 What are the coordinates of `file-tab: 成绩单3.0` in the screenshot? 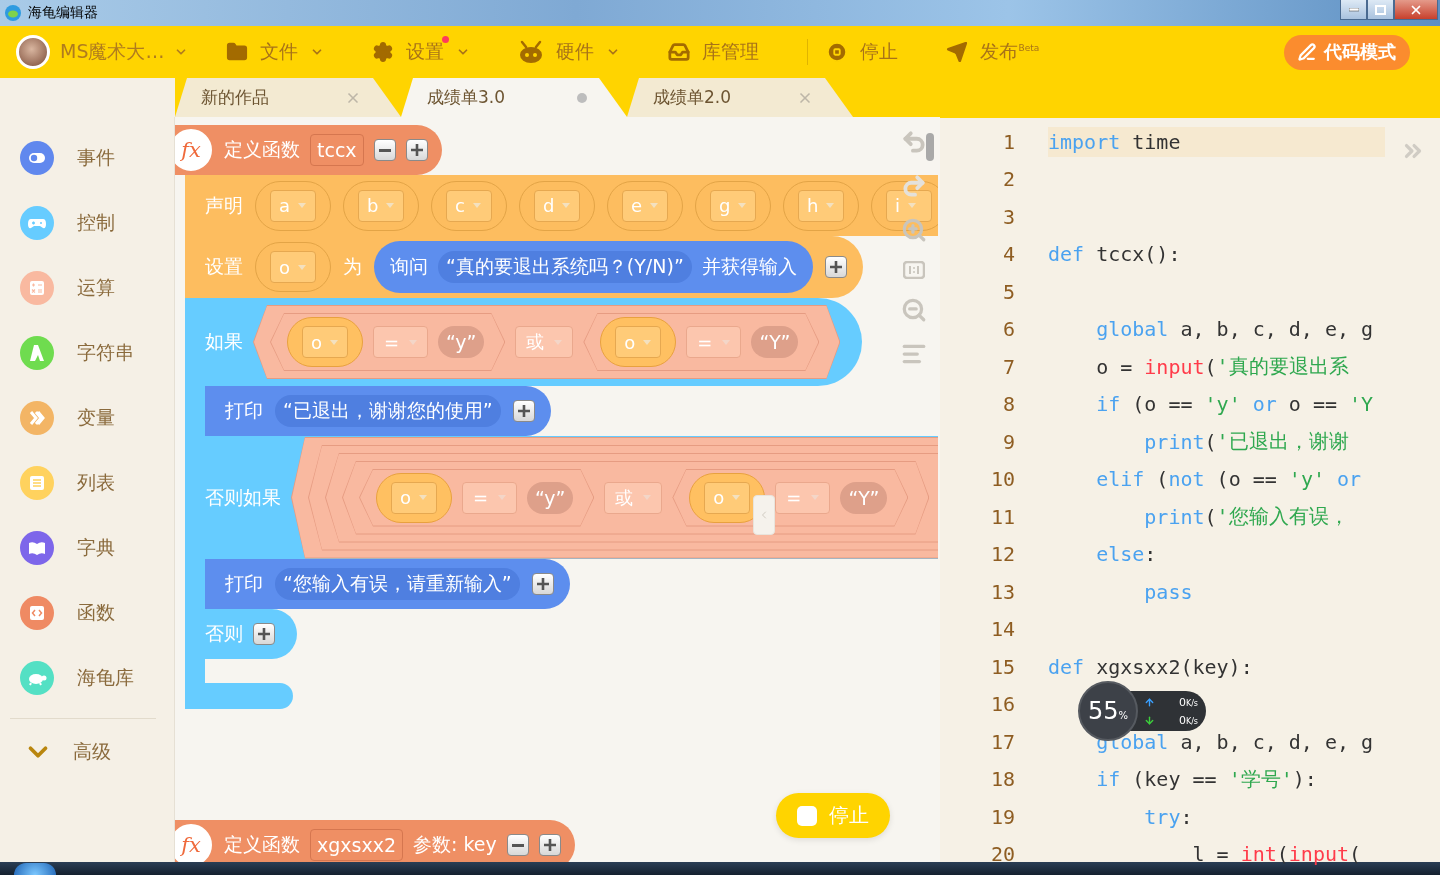 It's located at (514, 97).